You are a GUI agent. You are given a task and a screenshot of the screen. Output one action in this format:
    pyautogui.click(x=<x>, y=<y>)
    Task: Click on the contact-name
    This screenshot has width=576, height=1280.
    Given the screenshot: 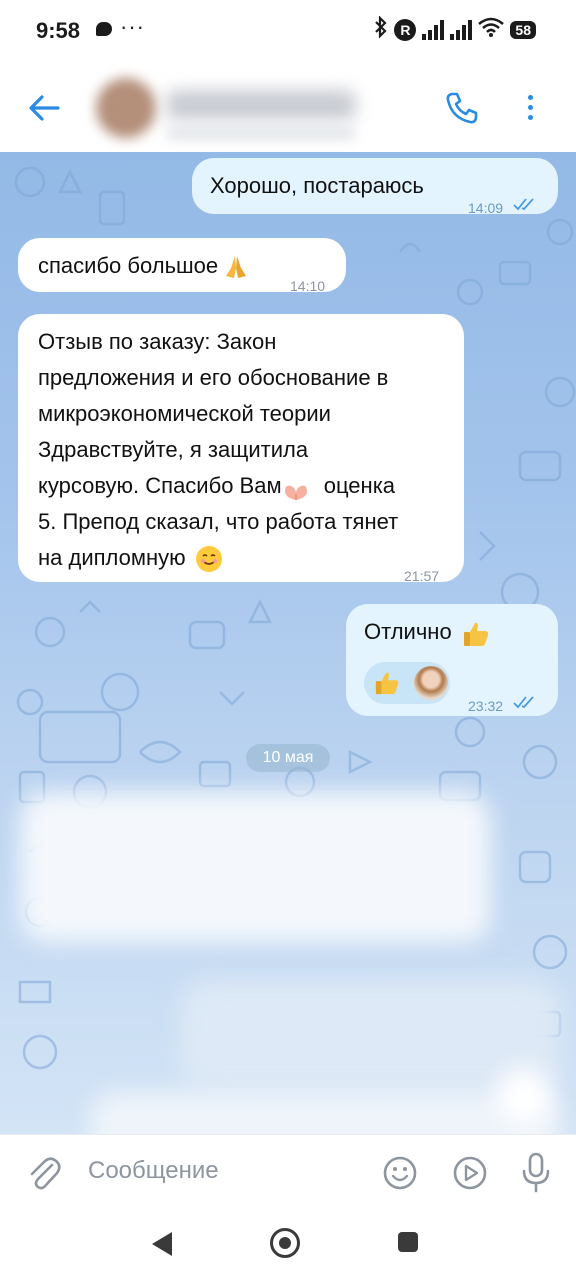 What is the action you would take?
    pyautogui.click(x=261, y=105)
    